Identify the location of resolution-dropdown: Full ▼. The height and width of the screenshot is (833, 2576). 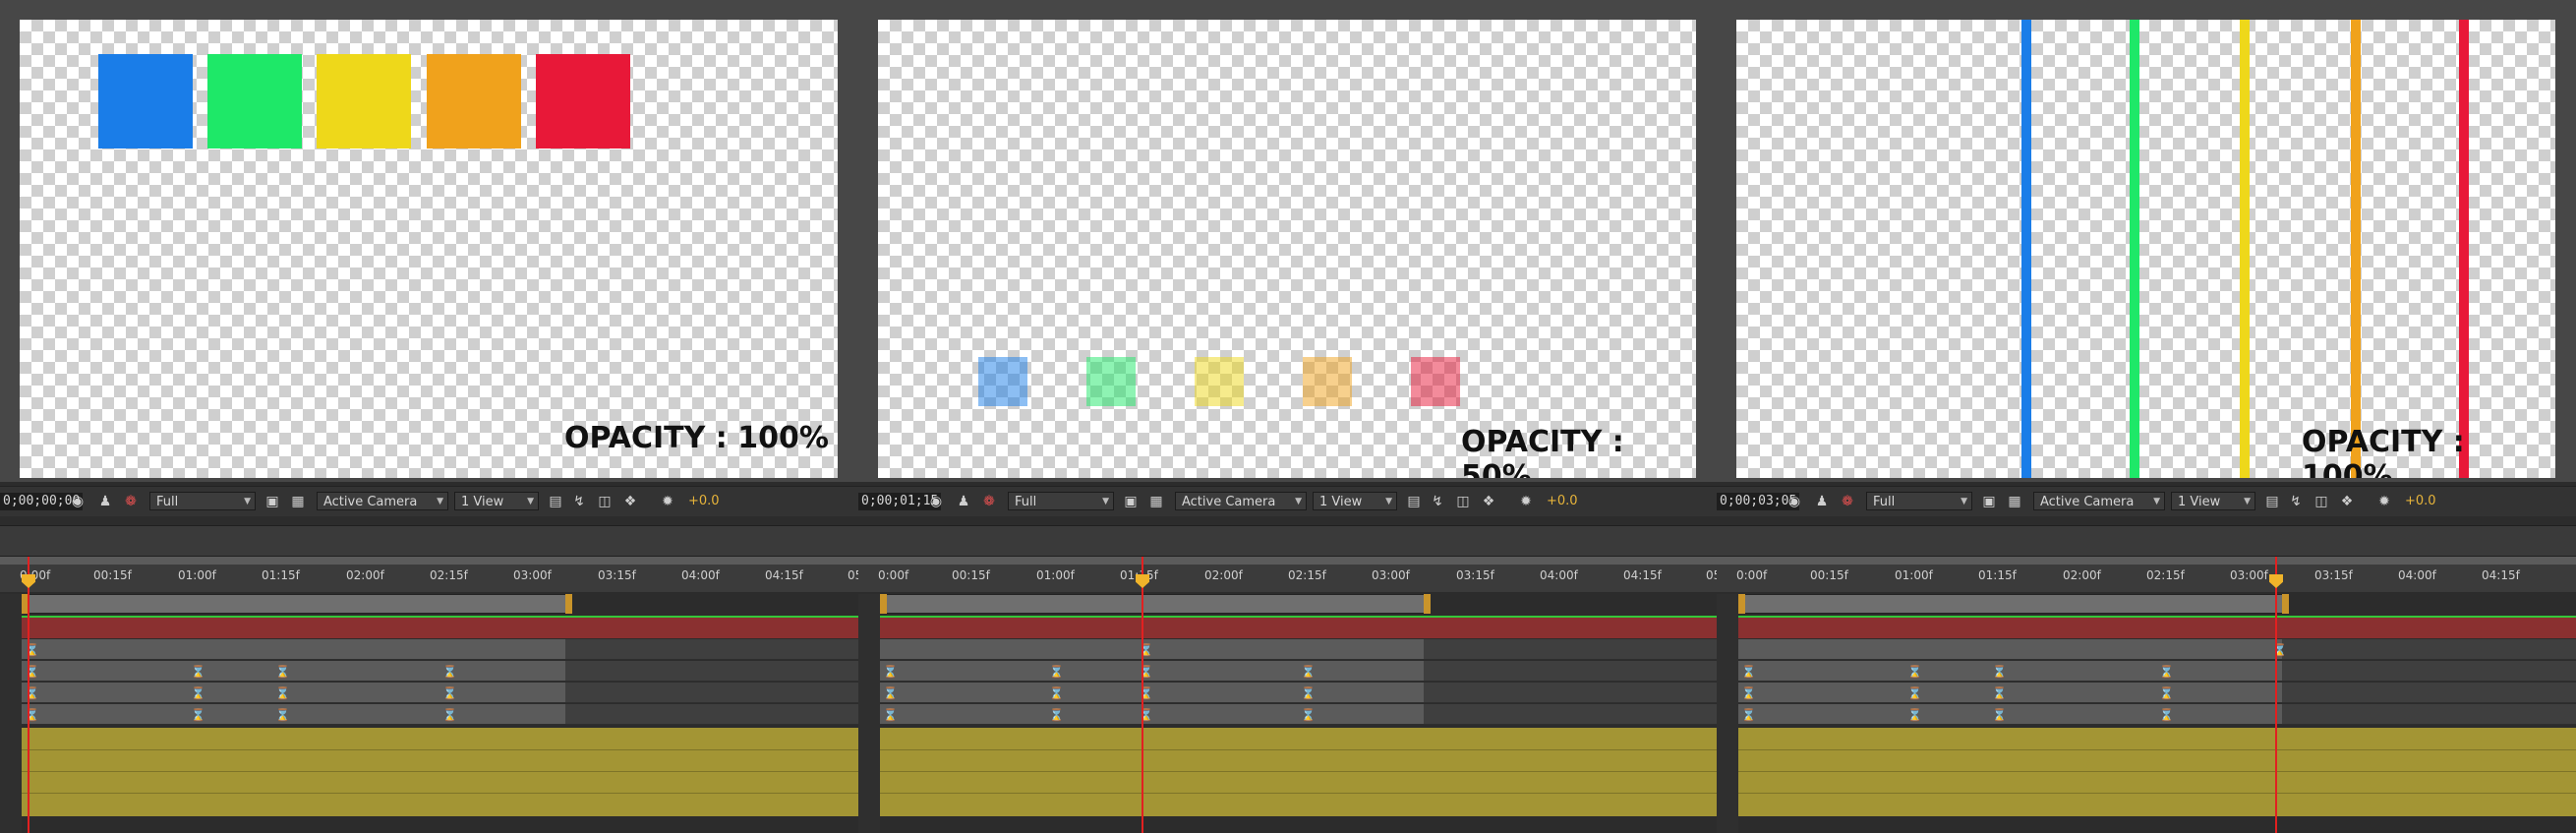
(1919, 501).